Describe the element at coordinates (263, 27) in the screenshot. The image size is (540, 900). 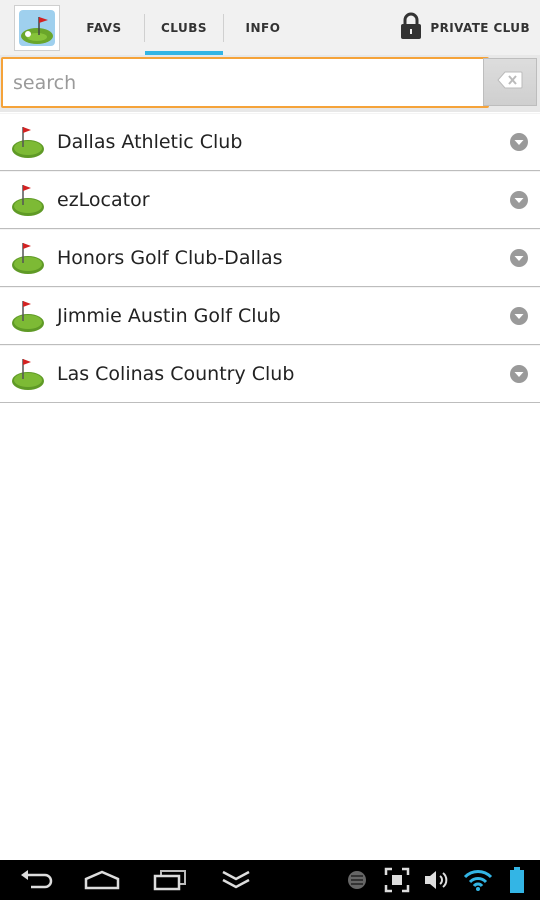
I see `tab-info: INFO` at that location.